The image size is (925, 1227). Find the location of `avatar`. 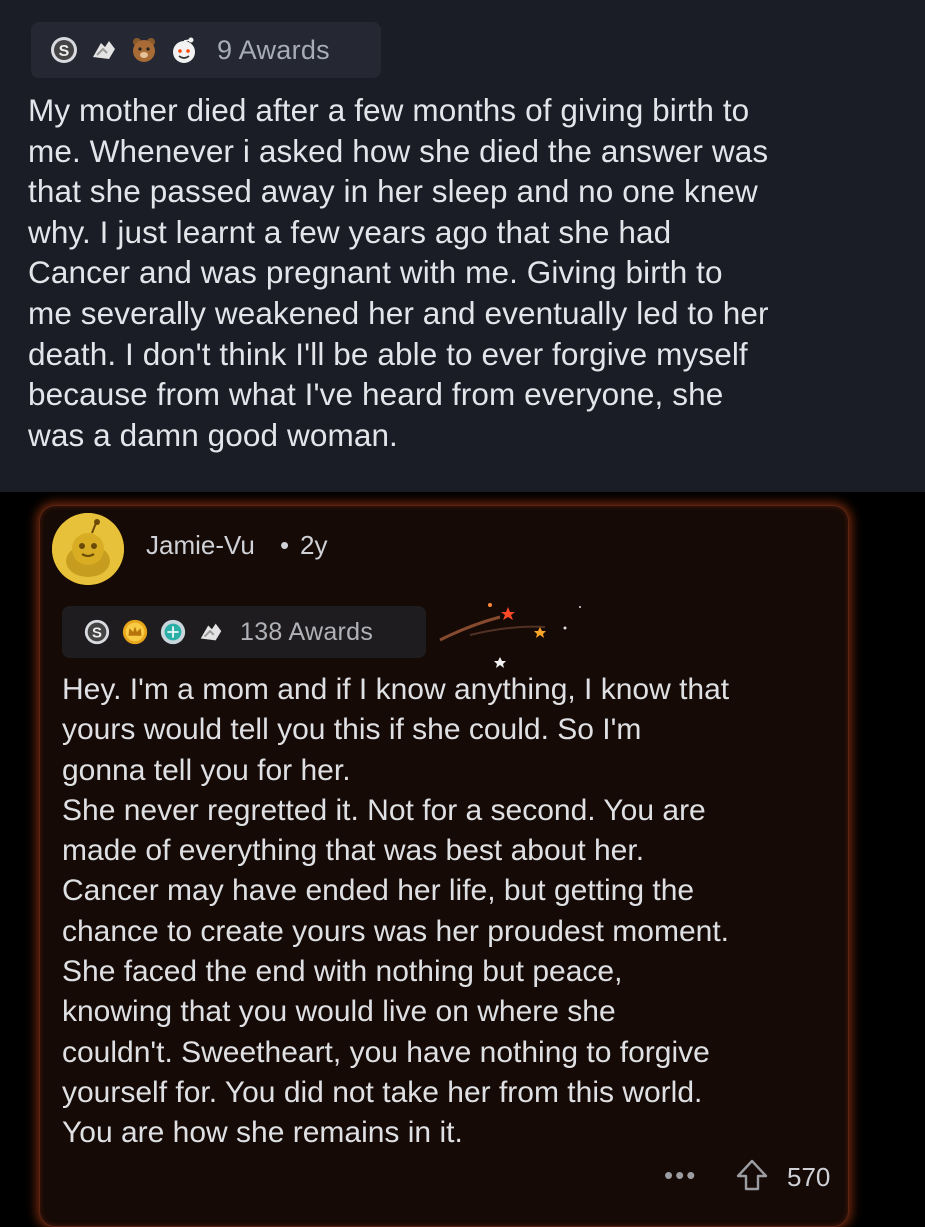

avatar is located at coordinates (88, 549).